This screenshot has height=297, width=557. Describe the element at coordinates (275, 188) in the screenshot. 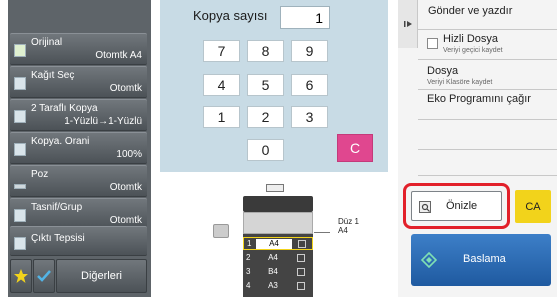

I see `original-tray-icon` at that location.